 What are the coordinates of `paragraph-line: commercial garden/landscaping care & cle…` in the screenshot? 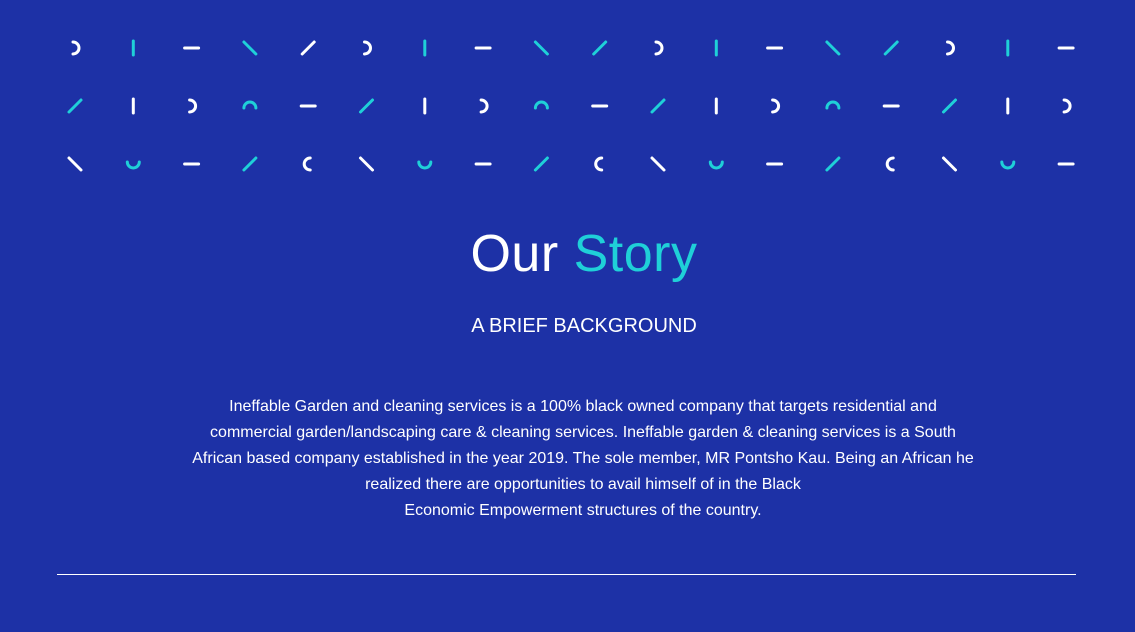 It's located at (583, 432).